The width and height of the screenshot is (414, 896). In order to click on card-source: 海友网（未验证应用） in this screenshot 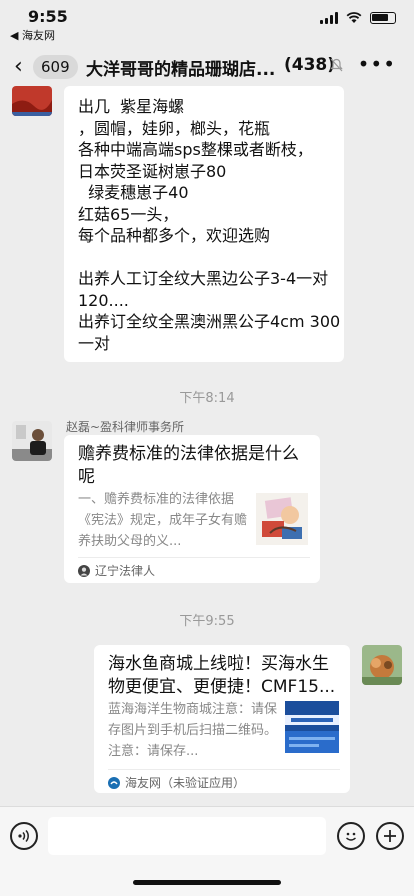, I will do `click(176, 782)`.